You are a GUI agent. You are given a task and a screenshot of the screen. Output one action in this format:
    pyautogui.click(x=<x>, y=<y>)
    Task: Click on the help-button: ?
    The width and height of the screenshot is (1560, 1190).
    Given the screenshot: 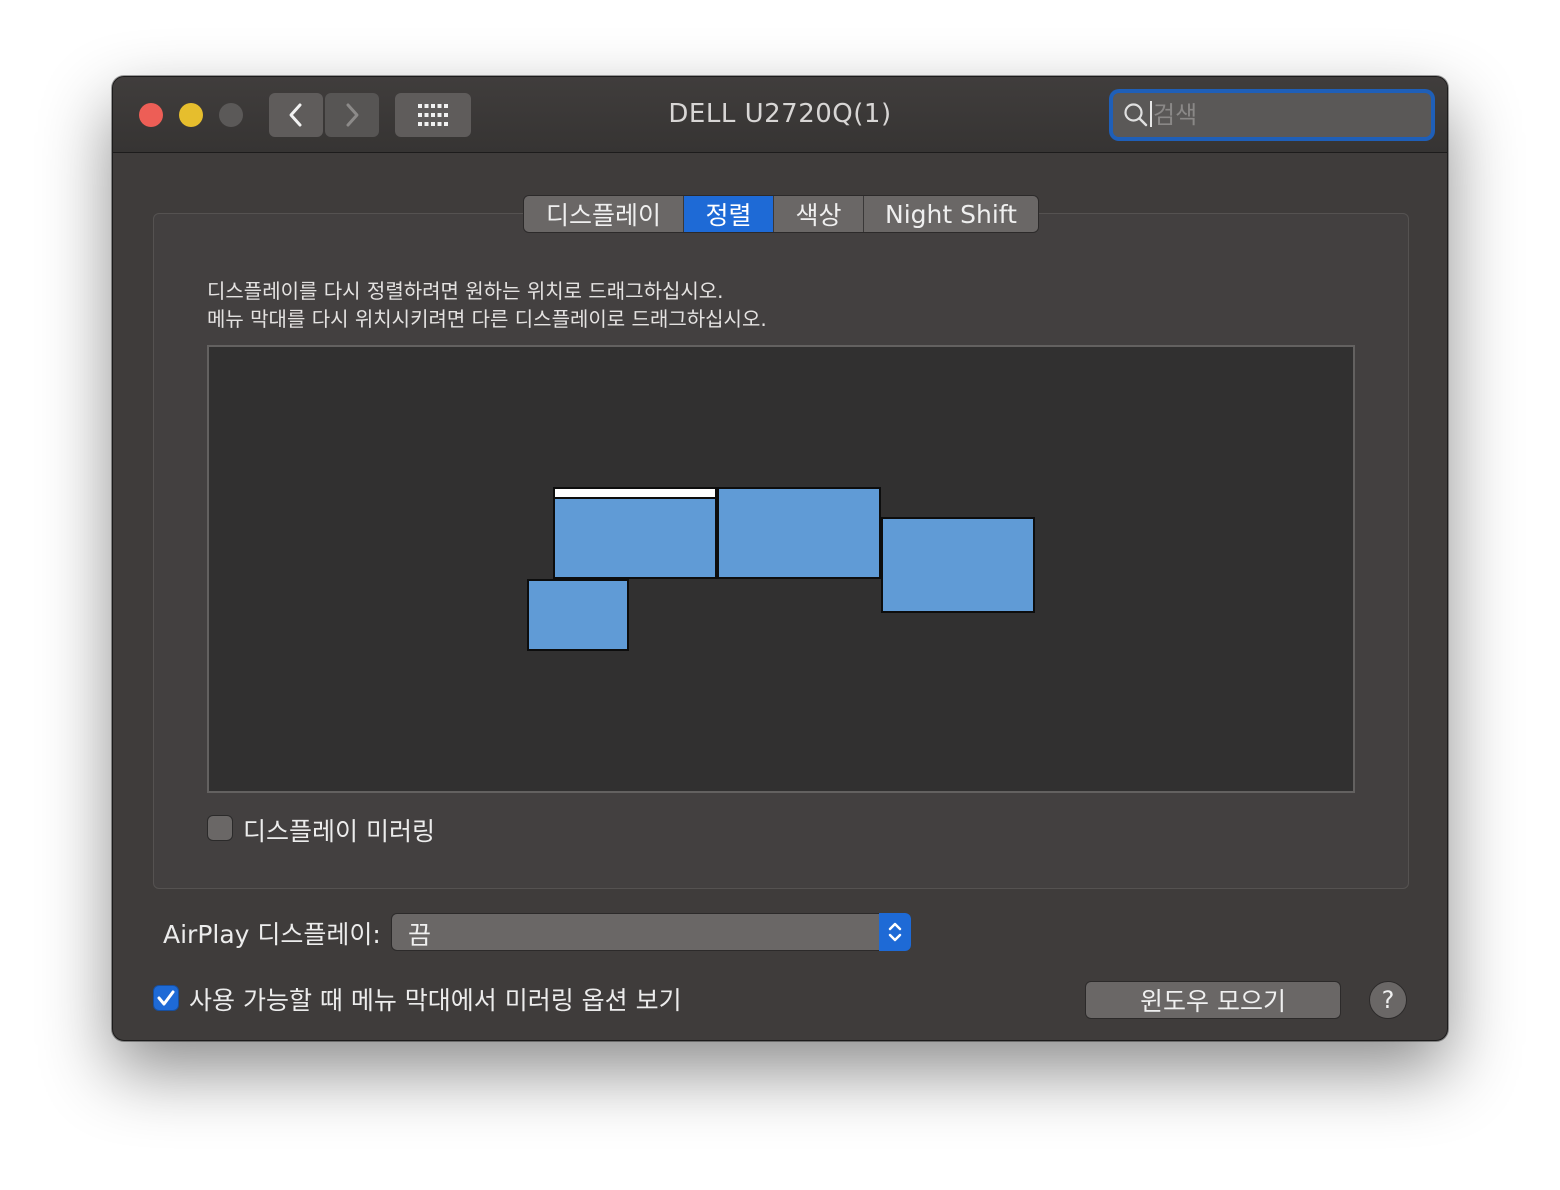 What is the action you would take?
    pyautogui.click(x=1388, y=1000)
    